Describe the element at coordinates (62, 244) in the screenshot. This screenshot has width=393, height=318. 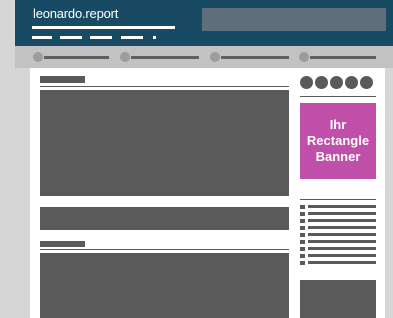
I see `section-heading` at that location.